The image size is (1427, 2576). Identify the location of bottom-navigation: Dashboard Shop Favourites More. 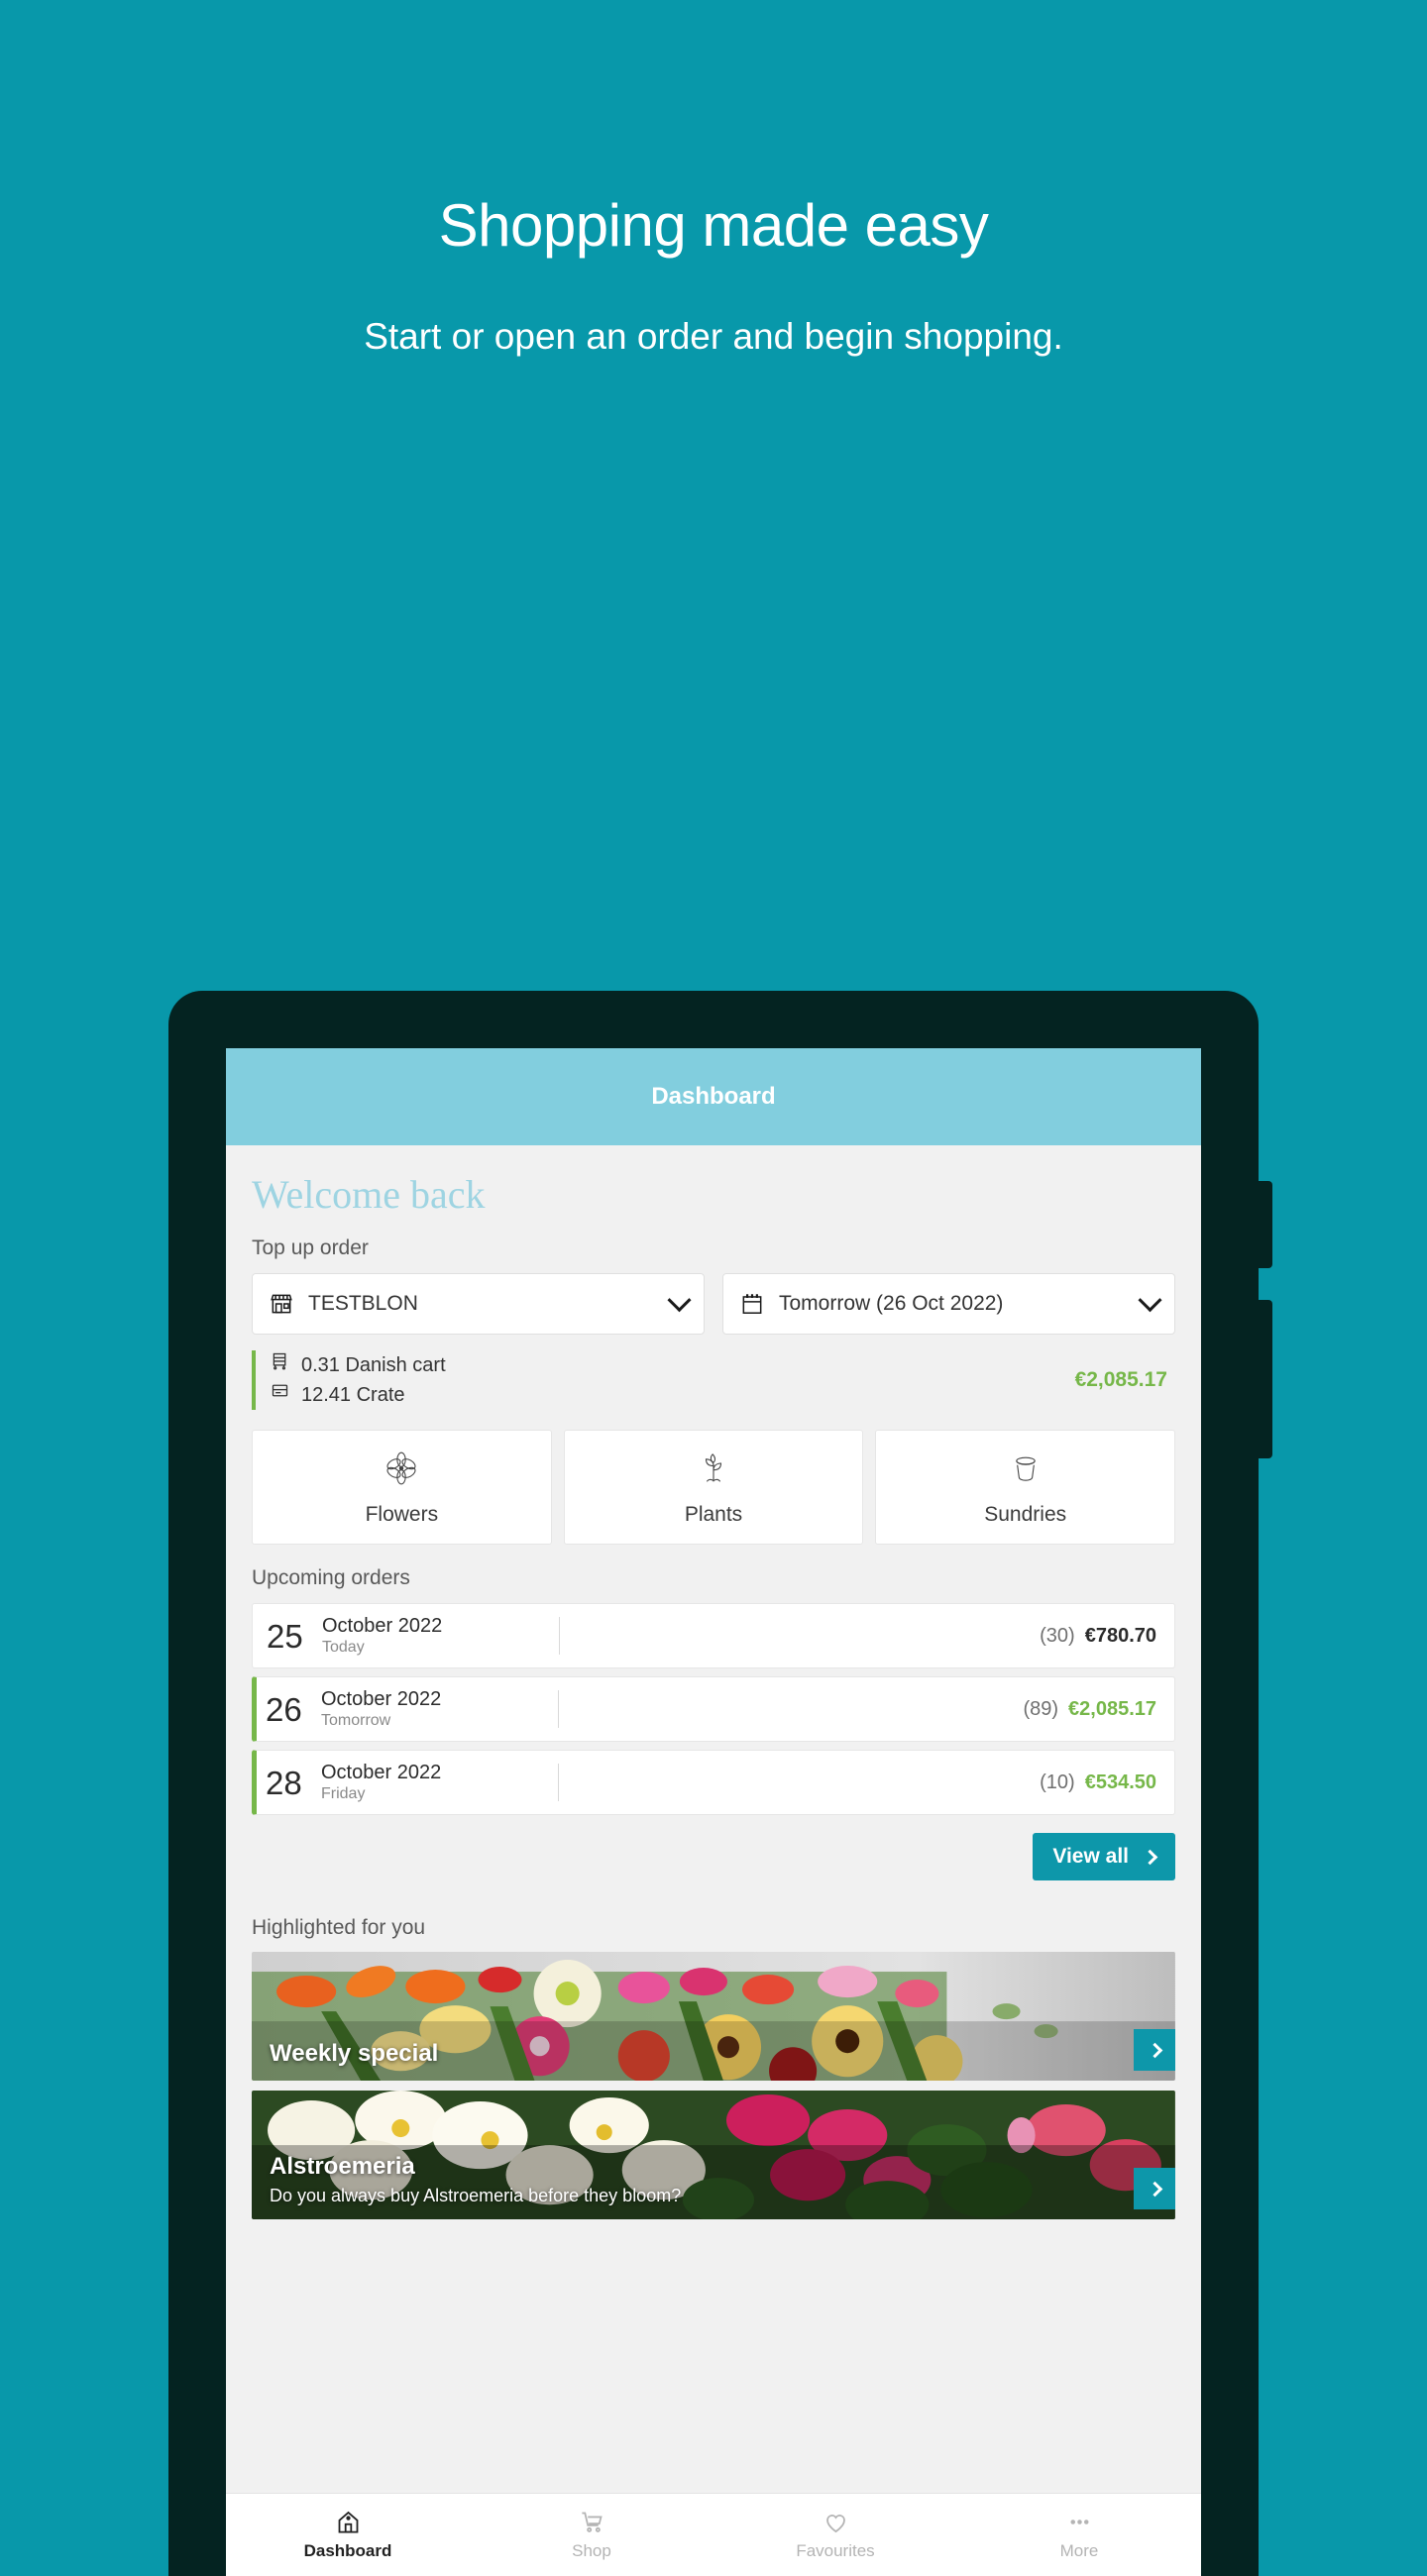
(713, 2534).